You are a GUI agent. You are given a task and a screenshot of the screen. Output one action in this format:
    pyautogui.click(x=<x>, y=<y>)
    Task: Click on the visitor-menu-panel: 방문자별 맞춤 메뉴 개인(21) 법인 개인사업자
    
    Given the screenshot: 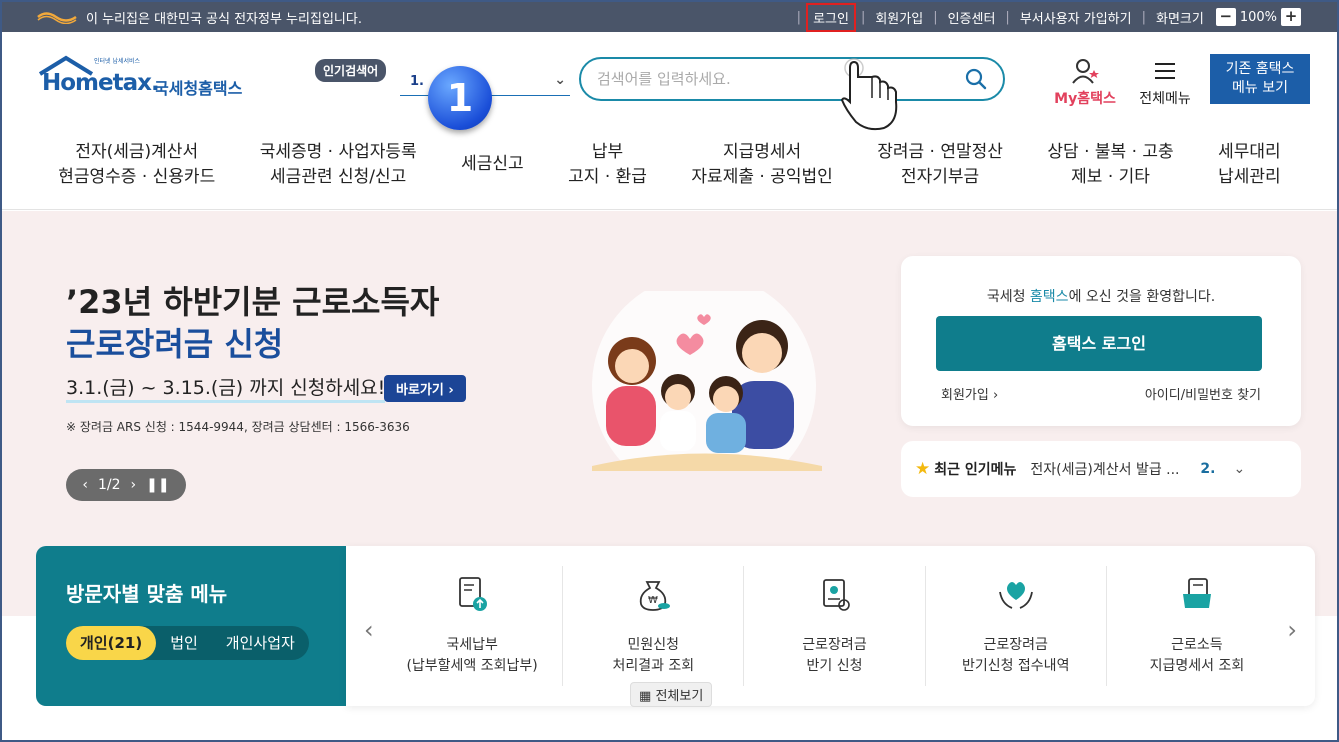 What is the action you would take?
    pyautogui.click(x=191, y=626)
    